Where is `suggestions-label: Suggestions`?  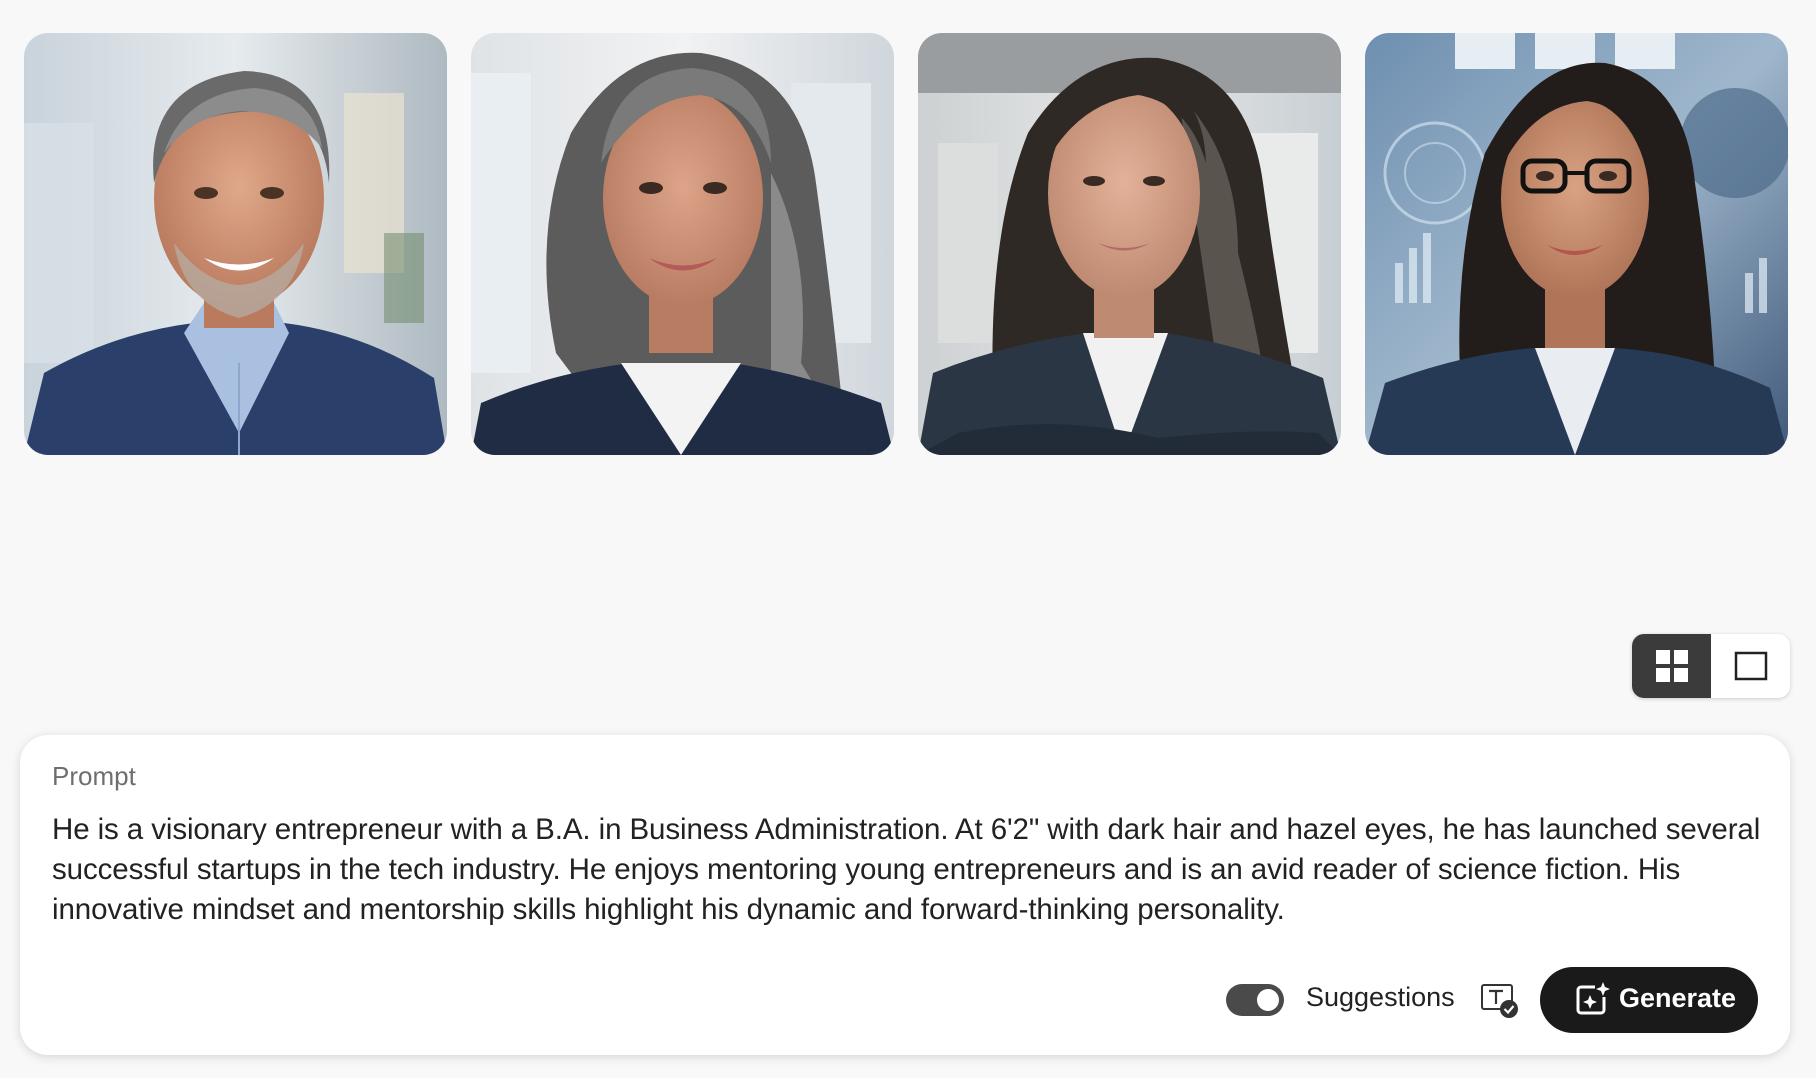
suggestions-label: Suggestions is located at coordinates (1380, 997).